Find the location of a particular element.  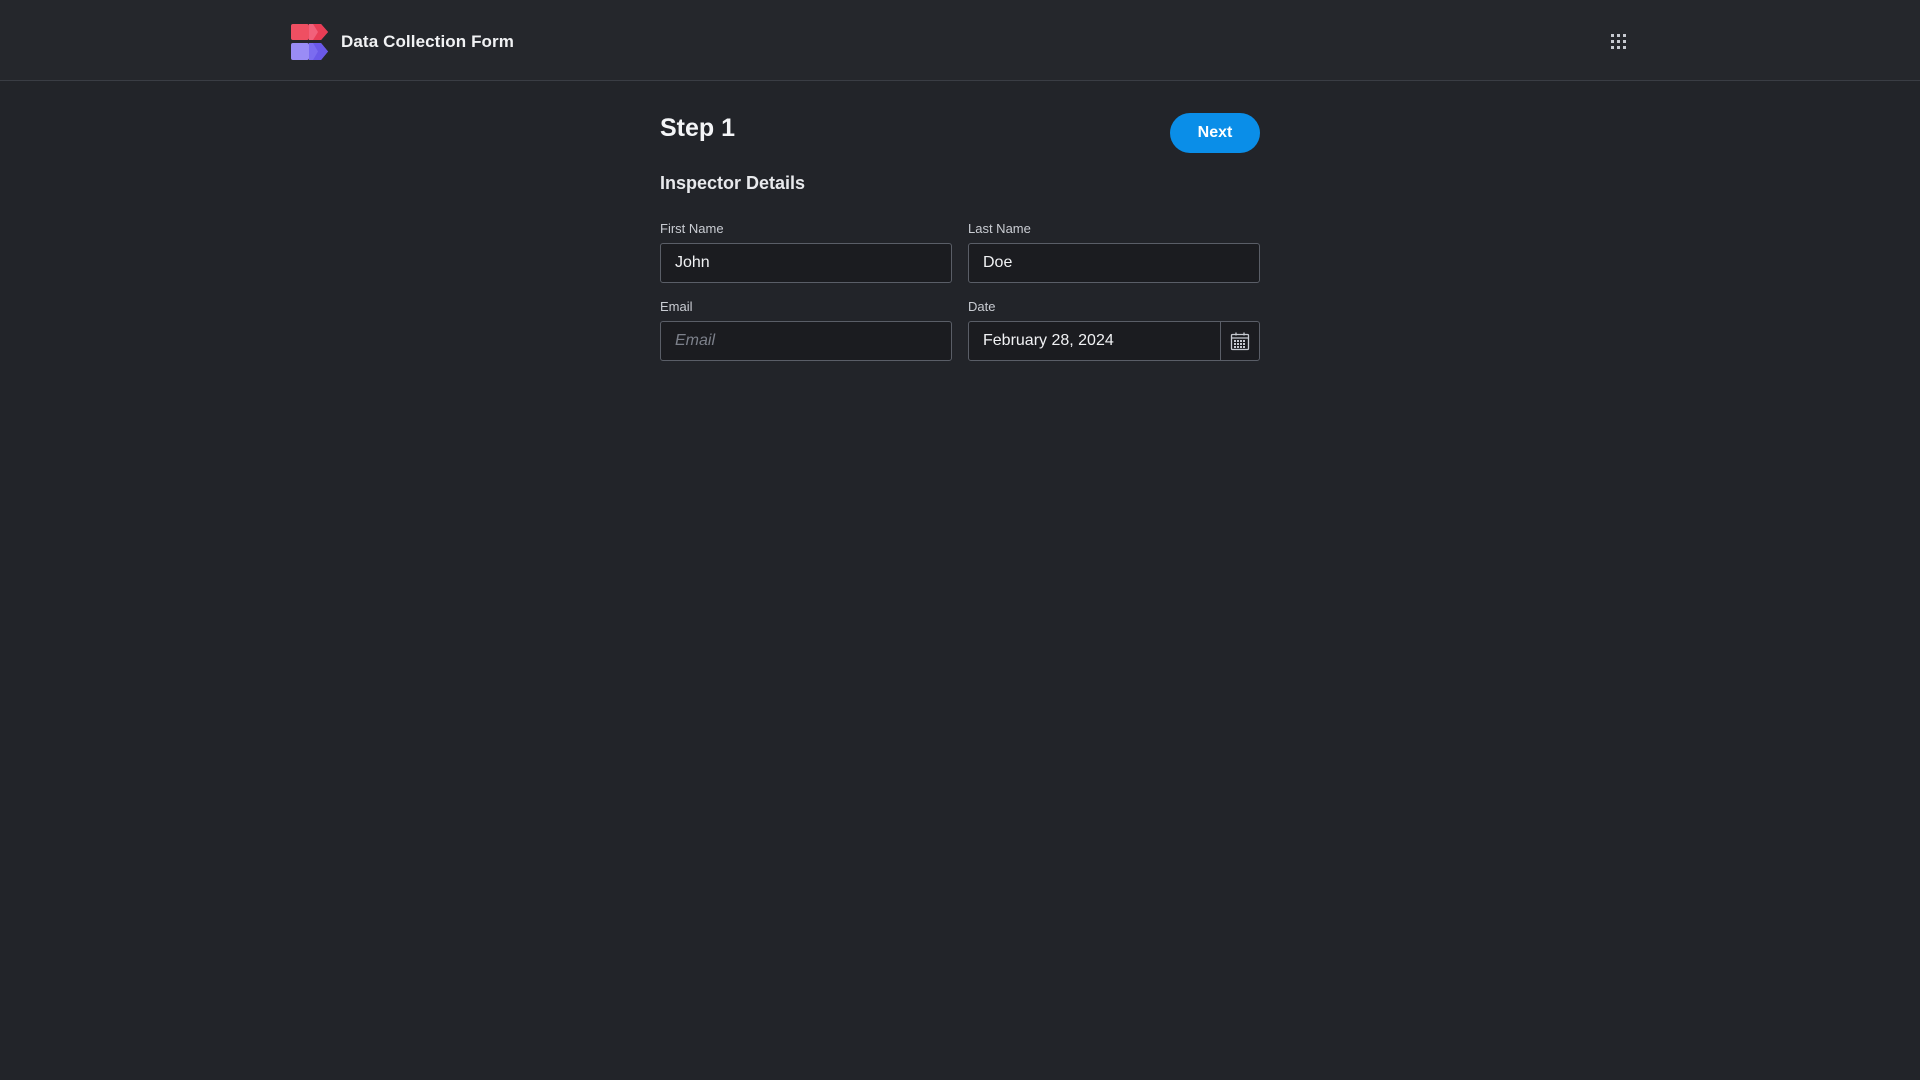

grid-menu-button is located at coordinates (1618, 41).